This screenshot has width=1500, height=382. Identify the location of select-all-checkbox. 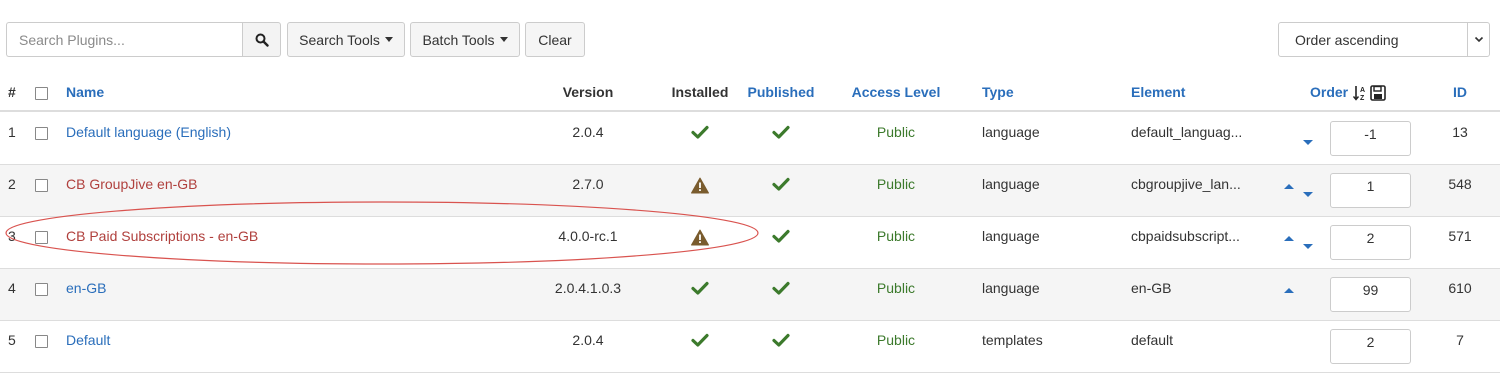
(41, 93).